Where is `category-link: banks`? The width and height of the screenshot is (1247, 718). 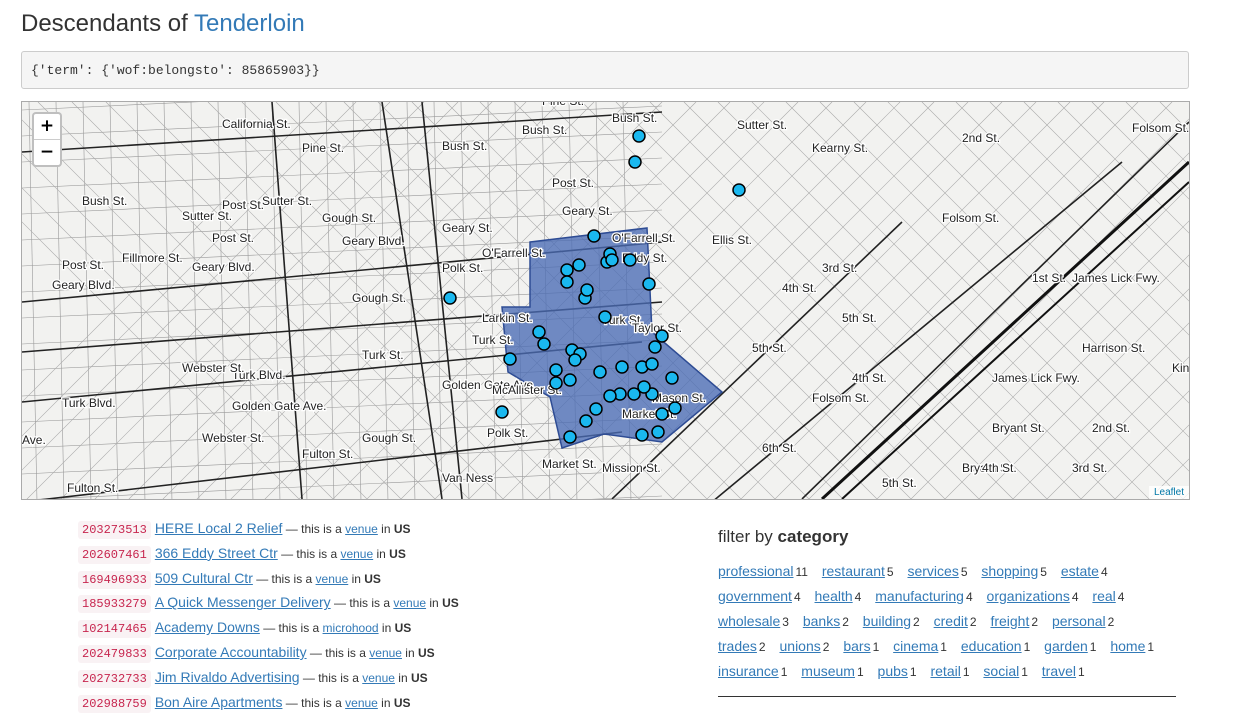 category-link: banks is located at coordinates (821, 621).